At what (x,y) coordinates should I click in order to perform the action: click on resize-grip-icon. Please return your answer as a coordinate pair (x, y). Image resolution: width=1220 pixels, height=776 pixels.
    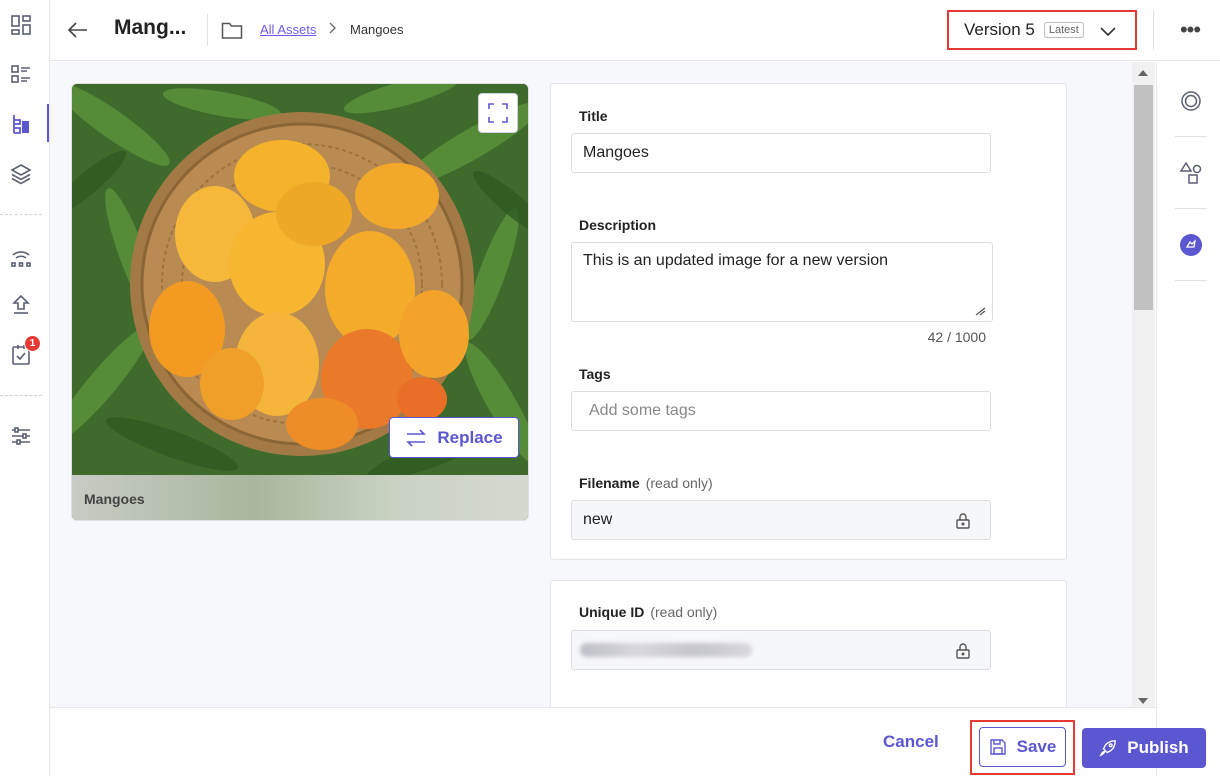
    Looking at the image, I should click on (980, 311).